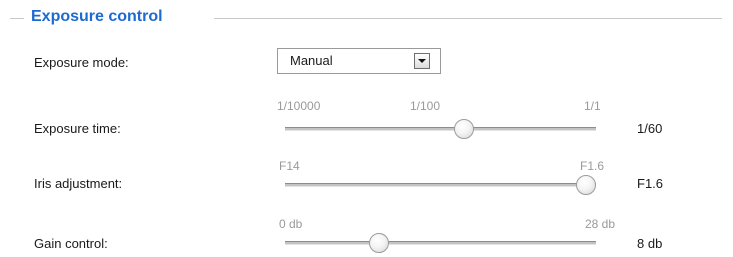 The height and width of the screenshot is (257, 733). What do you see at coordinates (592, 106) in the screenshot?
I see `exposure-time-tick-max: 1/1` at bounding box center [592, 106].